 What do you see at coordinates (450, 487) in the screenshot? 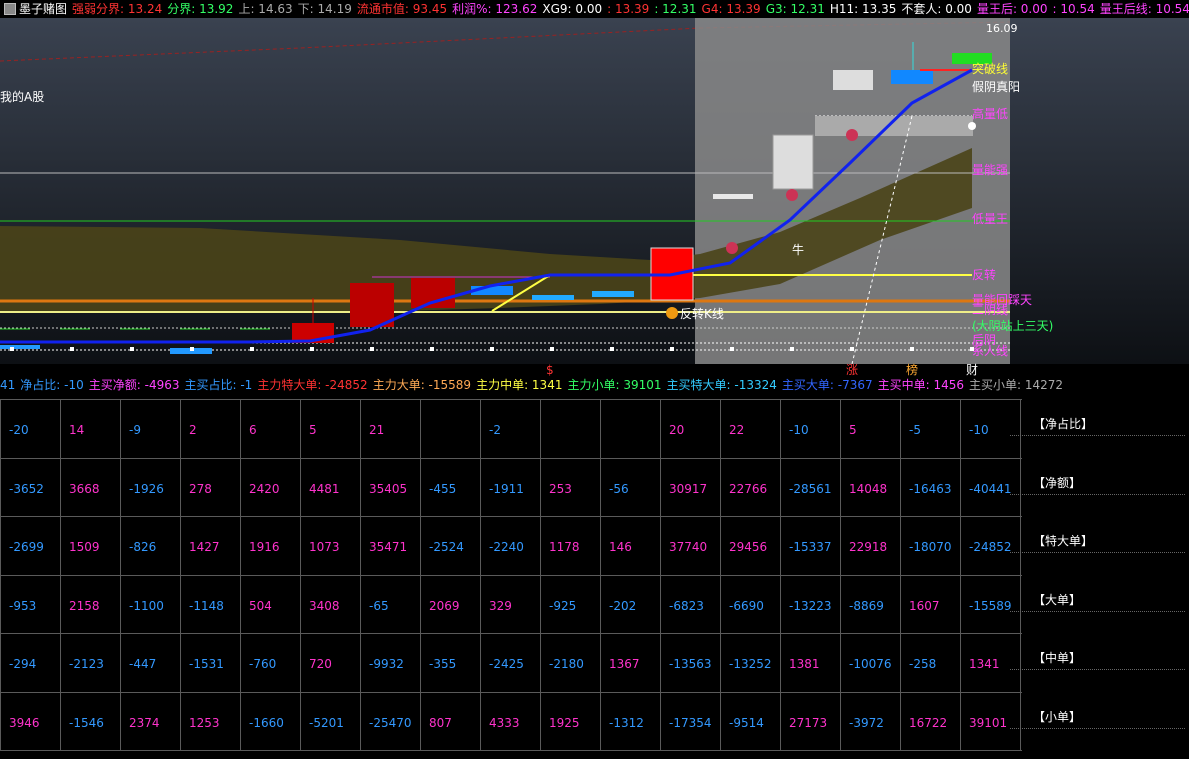
I see `table-cell: -455` at bounding box center [450, 487].